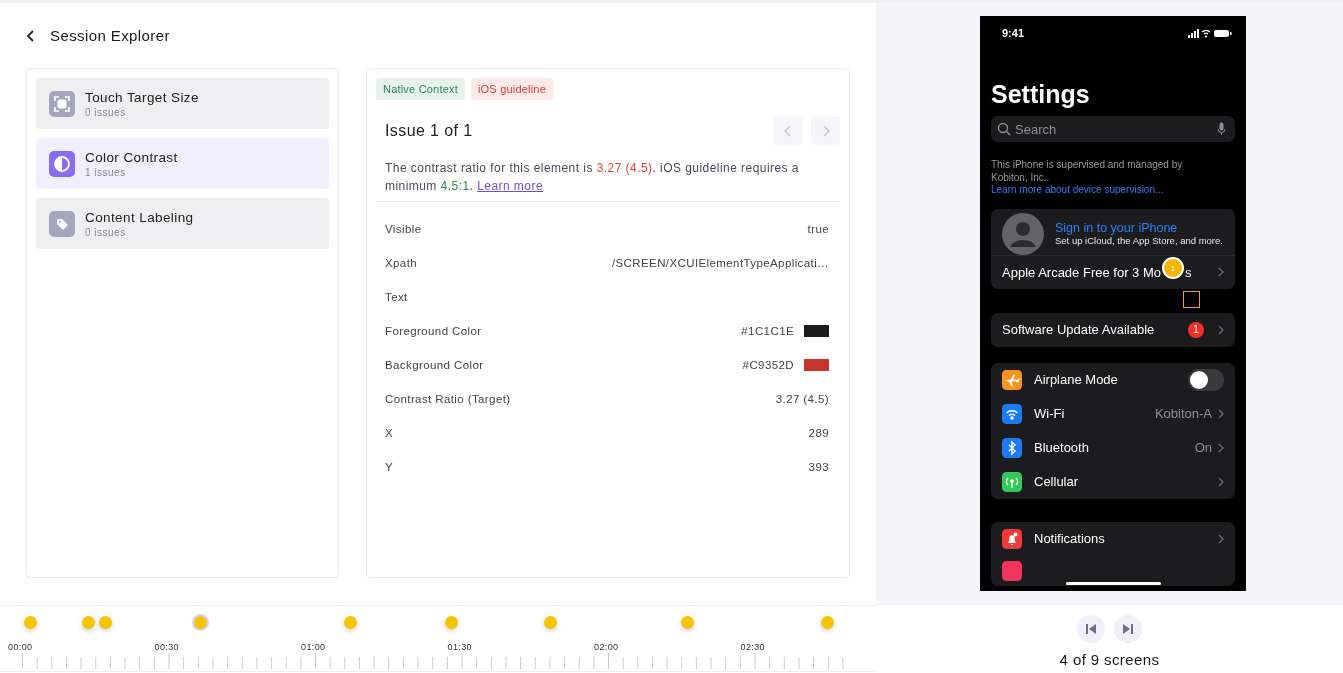 This screenshot has width=1343, height=673. What do you see at coordinates (1013, 33) in the screenshot?
I see `status-time: 9:41` at bounding box center [1013, 33].